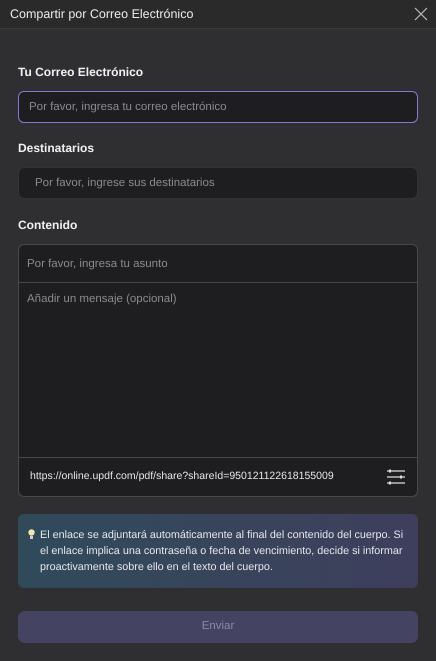 This screenshot has height=661, width=436. What do you see at coordinates (31, 534) in the screenshot?
I see `lightbulb-icon` at bounding box center [31, 534].